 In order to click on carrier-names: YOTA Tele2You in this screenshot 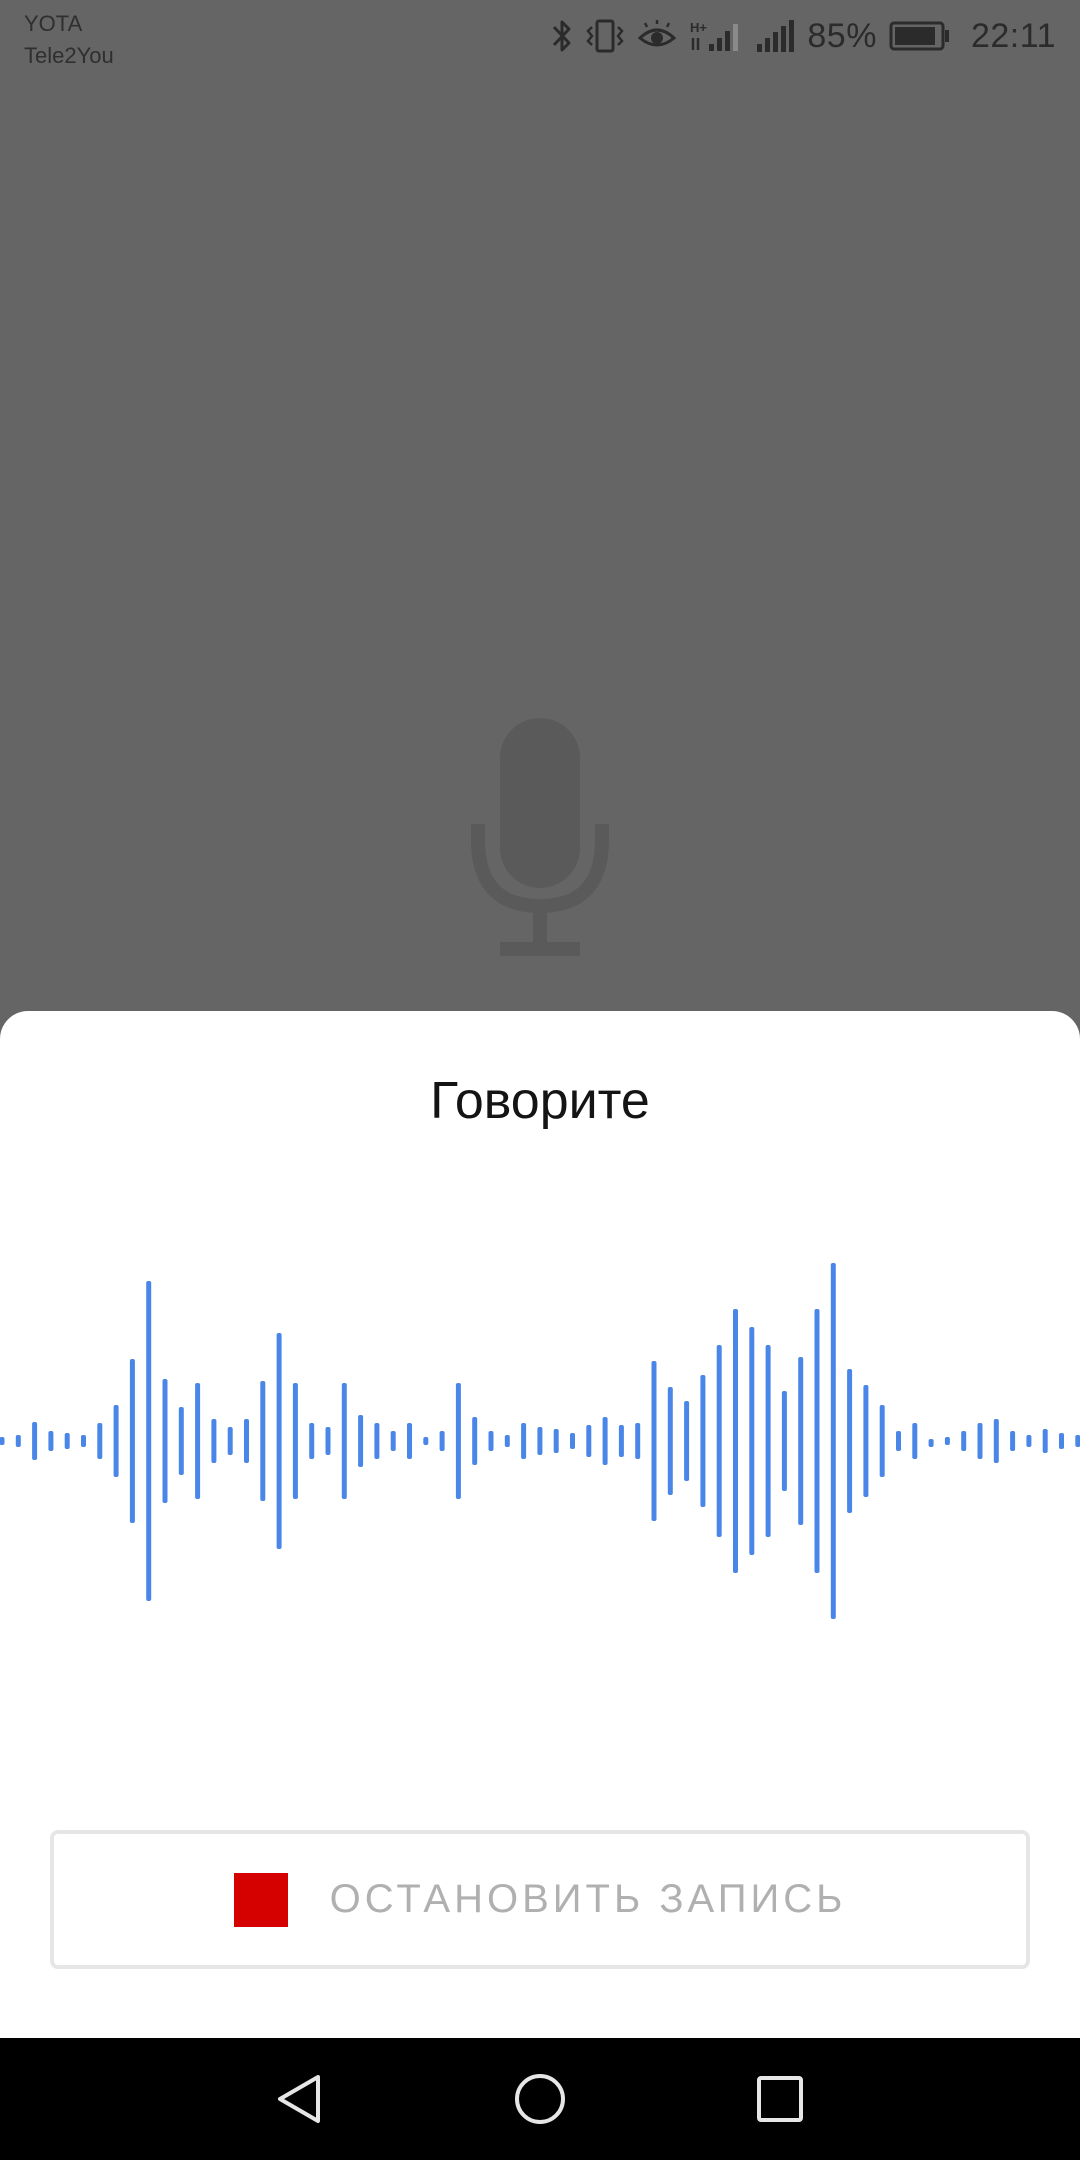, I will do `click(69, 40)`.